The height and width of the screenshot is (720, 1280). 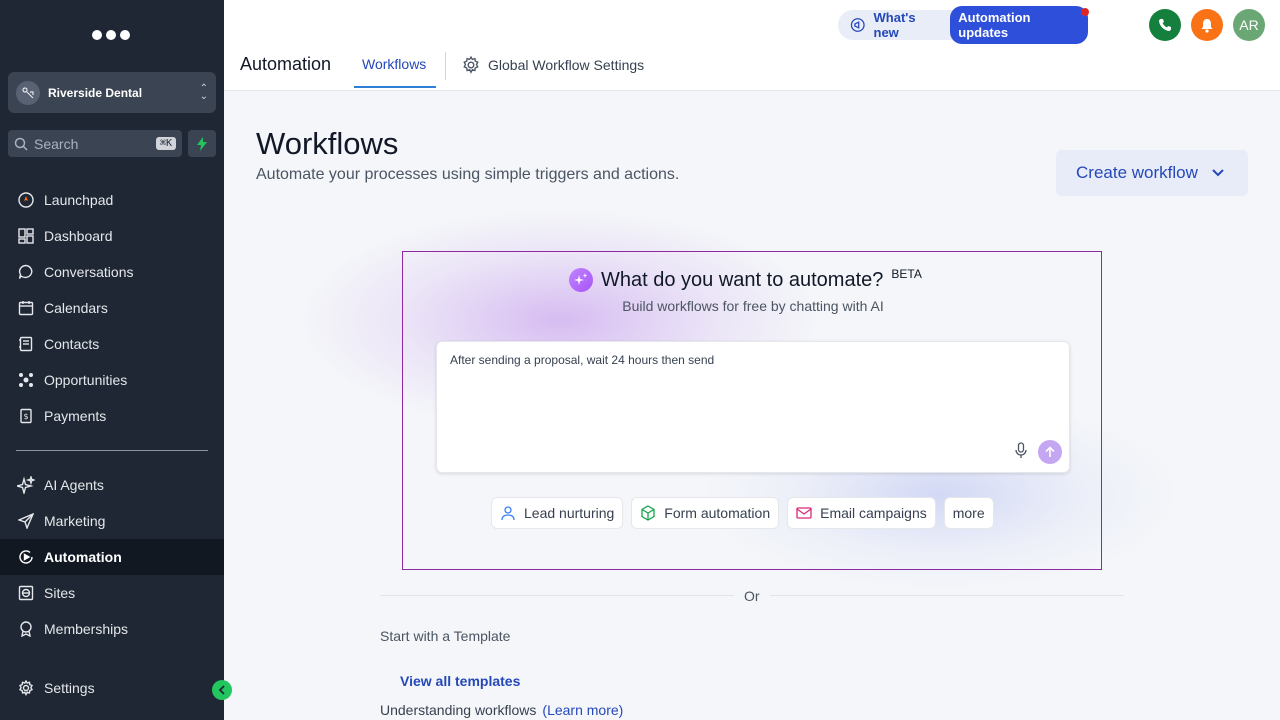 I want to click on globe-icon, so click(x=26, y=593).